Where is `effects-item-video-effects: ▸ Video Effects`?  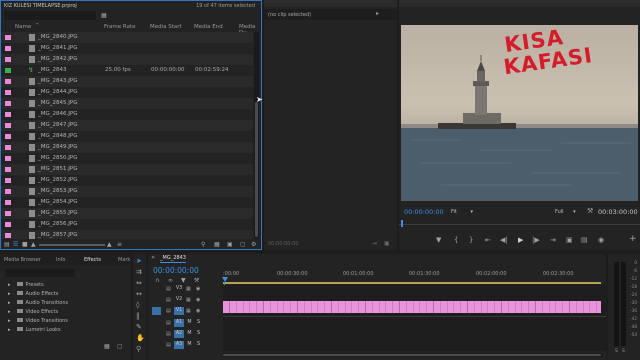 effects-item-video-effects: ▸ Video Effects is located at coordinates (33, 312).